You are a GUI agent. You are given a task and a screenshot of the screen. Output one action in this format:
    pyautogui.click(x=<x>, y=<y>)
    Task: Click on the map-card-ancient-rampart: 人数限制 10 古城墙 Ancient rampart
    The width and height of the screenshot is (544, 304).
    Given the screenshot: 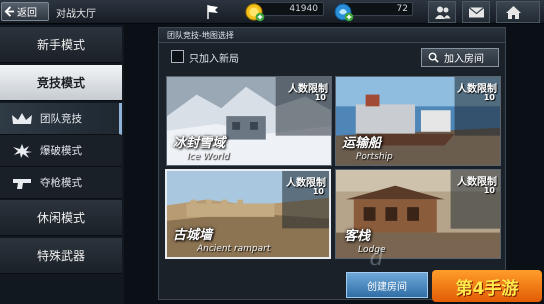 What is the action you would take?
    pyautogui.click(x=248, y=214)
    